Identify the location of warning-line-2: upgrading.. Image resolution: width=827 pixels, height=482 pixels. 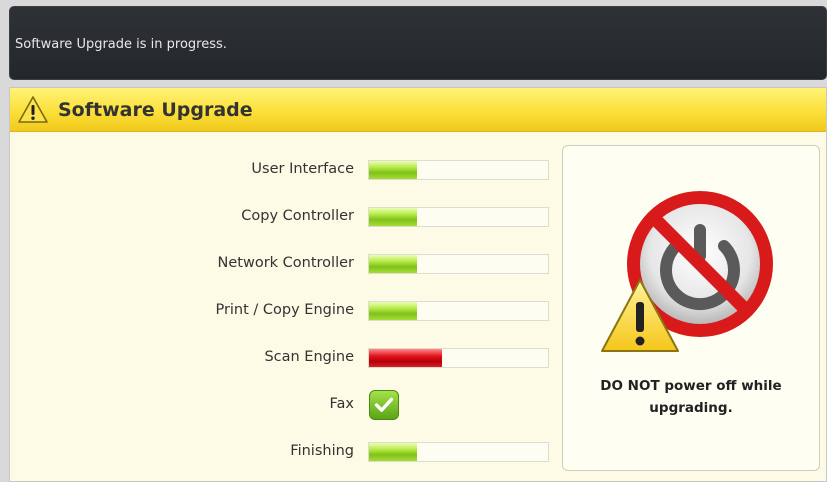
(691, 408).